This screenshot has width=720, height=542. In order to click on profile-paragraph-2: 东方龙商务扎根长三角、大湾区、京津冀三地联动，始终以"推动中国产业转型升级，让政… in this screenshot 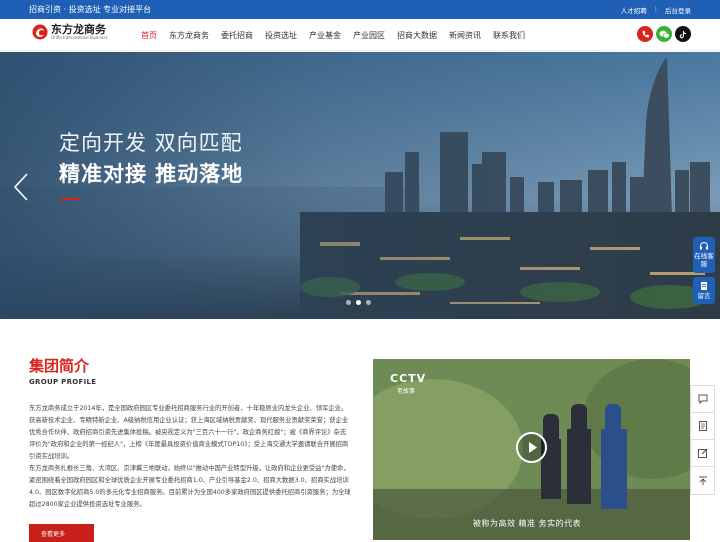, I will do `click(190, 486)`.